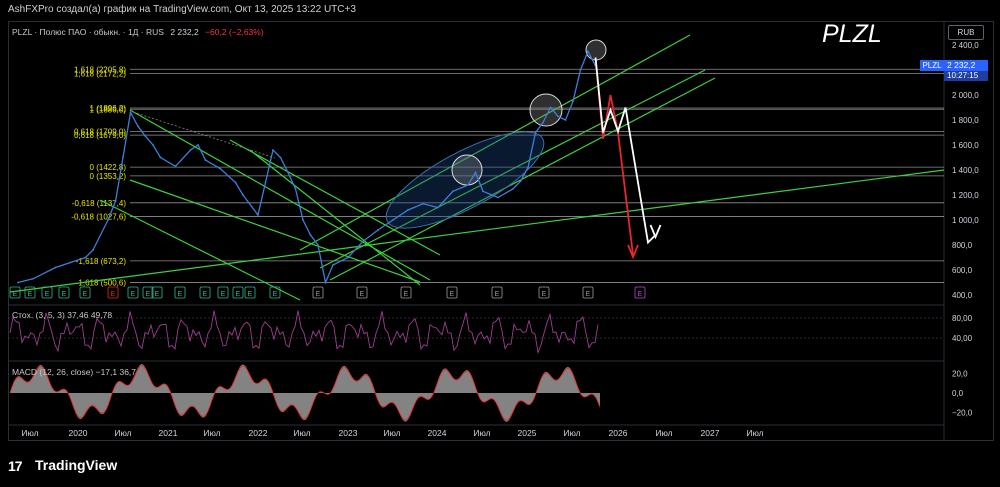  What do you see at coordinates (710, 433) in the screenshot?
I see `x-tick-label: 2027` at bounding box center [710, 433].